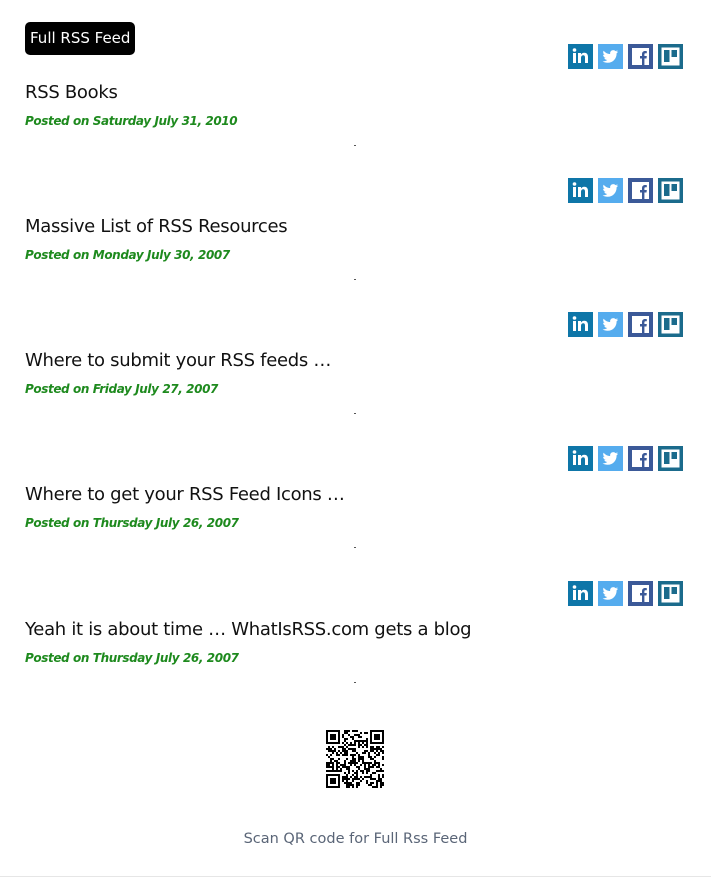 This screenshot has height=879, width=711. Describe the element at coordinates (355, 839) in the screenshot. I see `qr-caption: Scan QR code for Full Rss Feed` at that location.